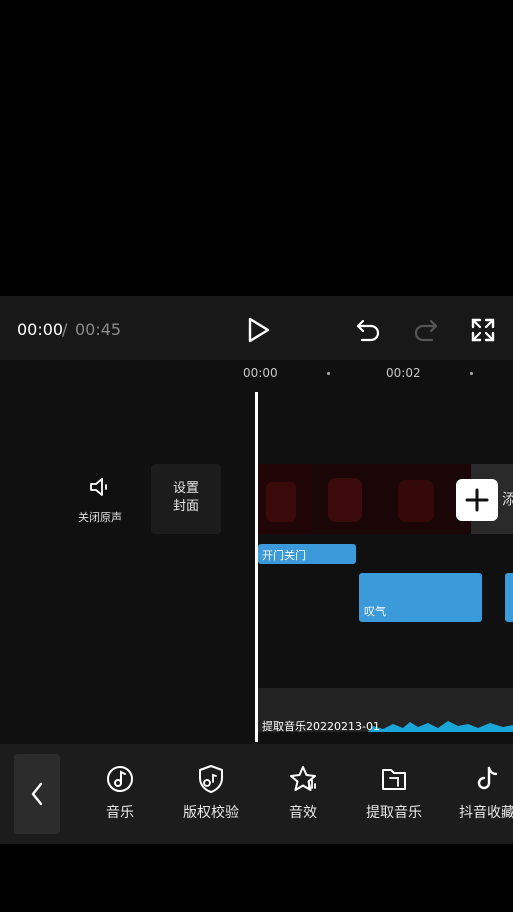  Describe the element at coordinates (487, 778) in the screenshot. I see `tiktok-icon` at that location.